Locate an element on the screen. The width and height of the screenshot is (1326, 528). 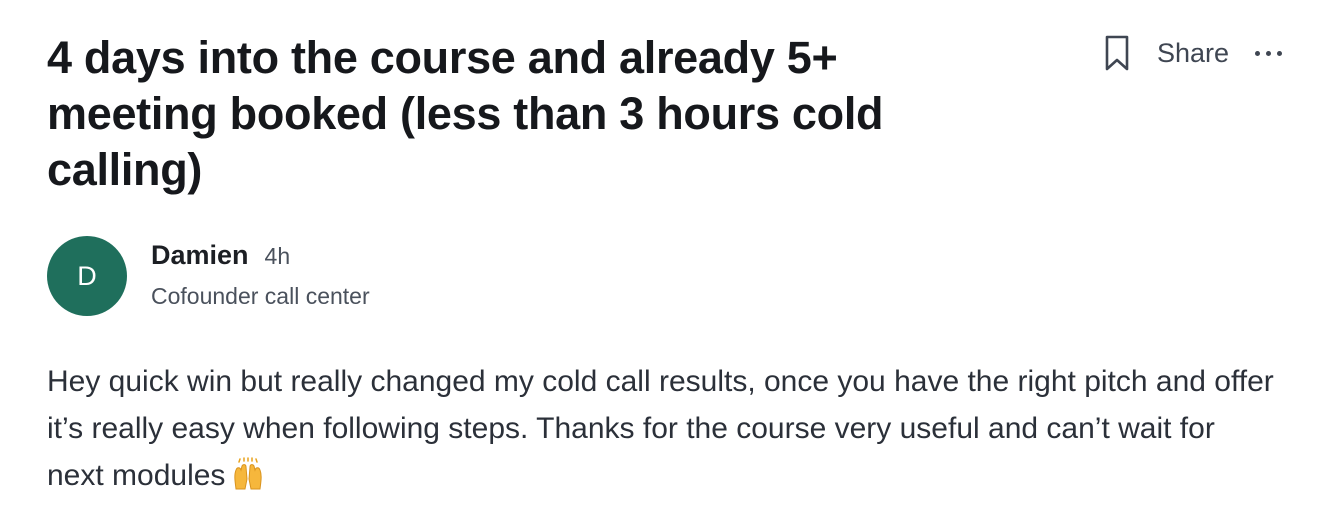
post-timestamp: 4h is located at coordinates (277, 256).